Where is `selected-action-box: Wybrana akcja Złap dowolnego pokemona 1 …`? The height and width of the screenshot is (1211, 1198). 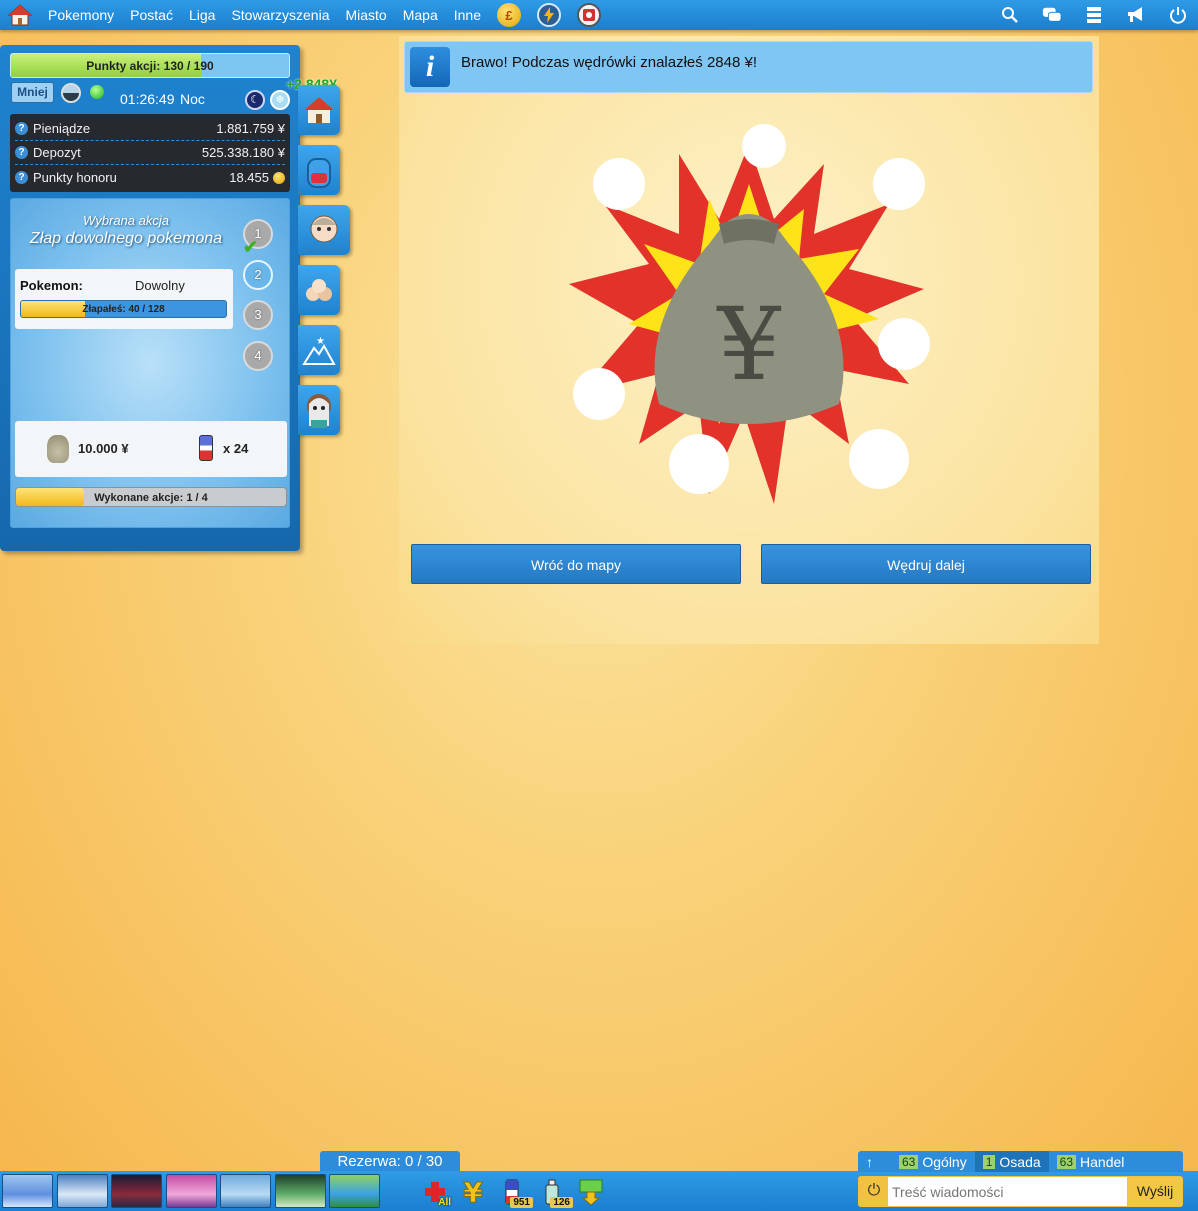 selected-action-box: Wybrana akcja Złap dowolnego pokemona 1 … is located at coordinates (150, 363).